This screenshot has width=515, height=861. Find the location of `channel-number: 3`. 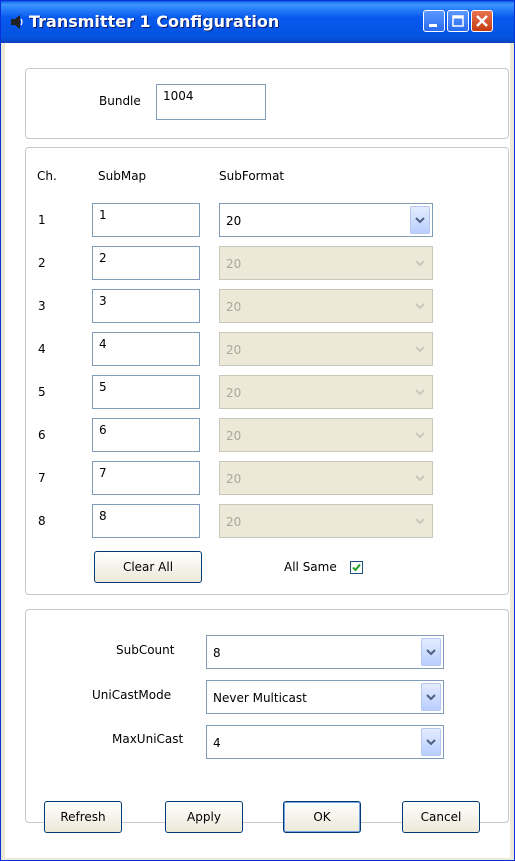

channel-number: 3 is located at coordinates (42, 306).